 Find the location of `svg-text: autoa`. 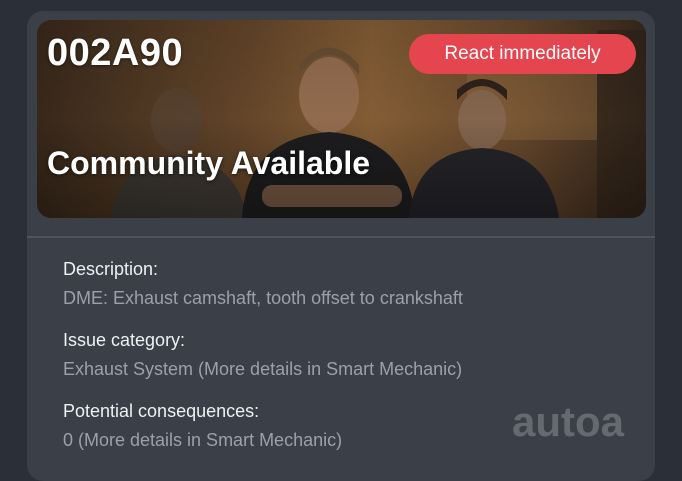

svg-text: autoa is located at coordinates (568, 421).